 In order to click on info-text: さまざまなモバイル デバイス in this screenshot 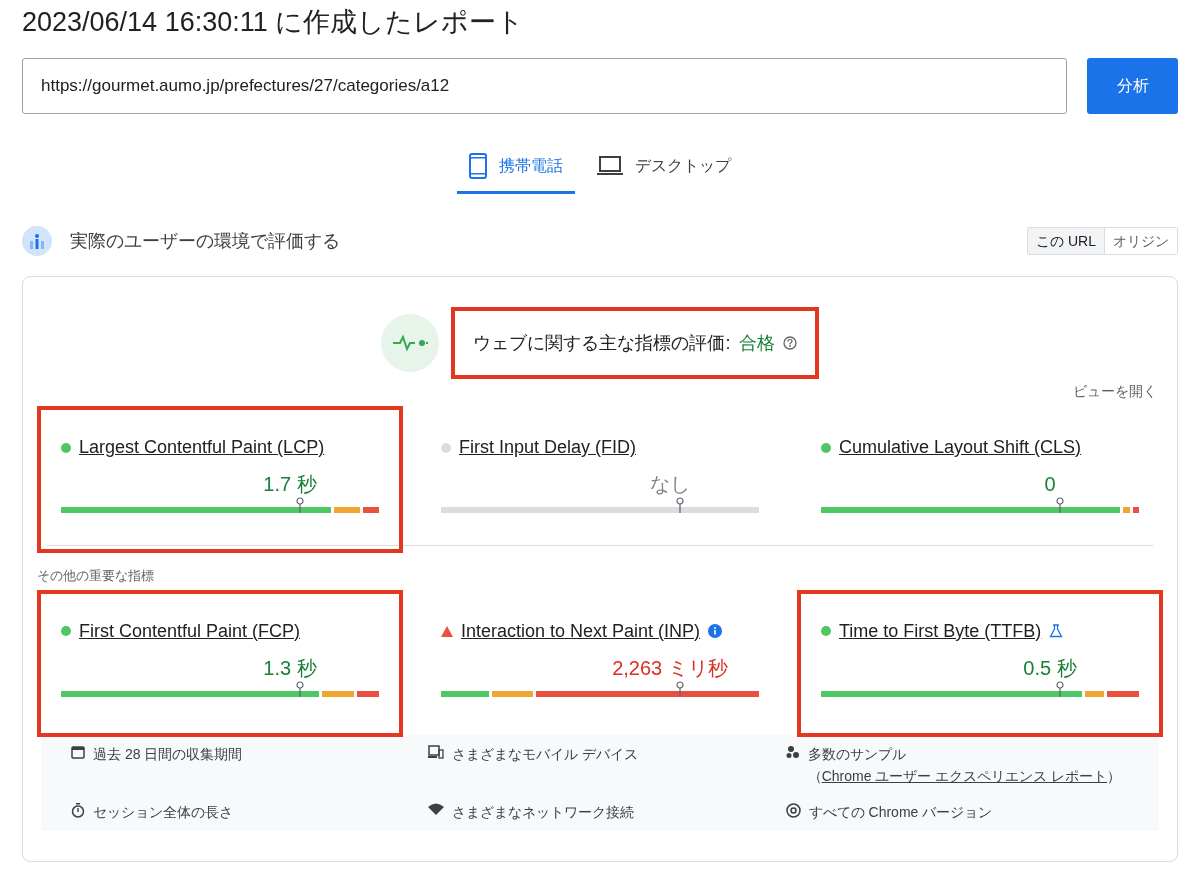, I will do `click(545, 754)`.